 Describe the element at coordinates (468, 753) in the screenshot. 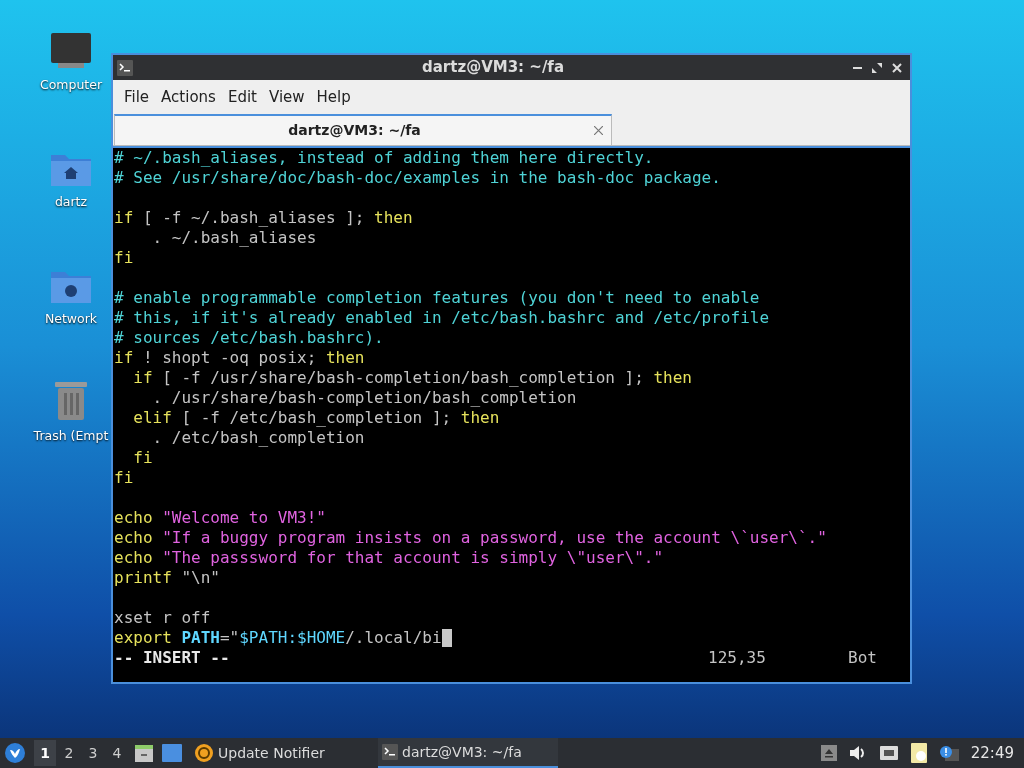

I see `taskbar-task: dartz@VM3: ~/fa` at that location.